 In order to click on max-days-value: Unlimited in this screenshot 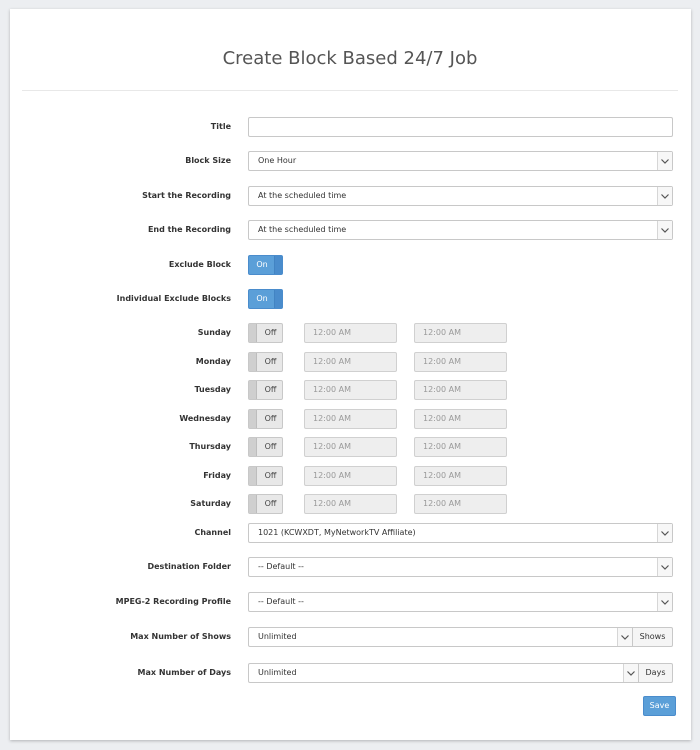, I will do `click(277, 672)`.